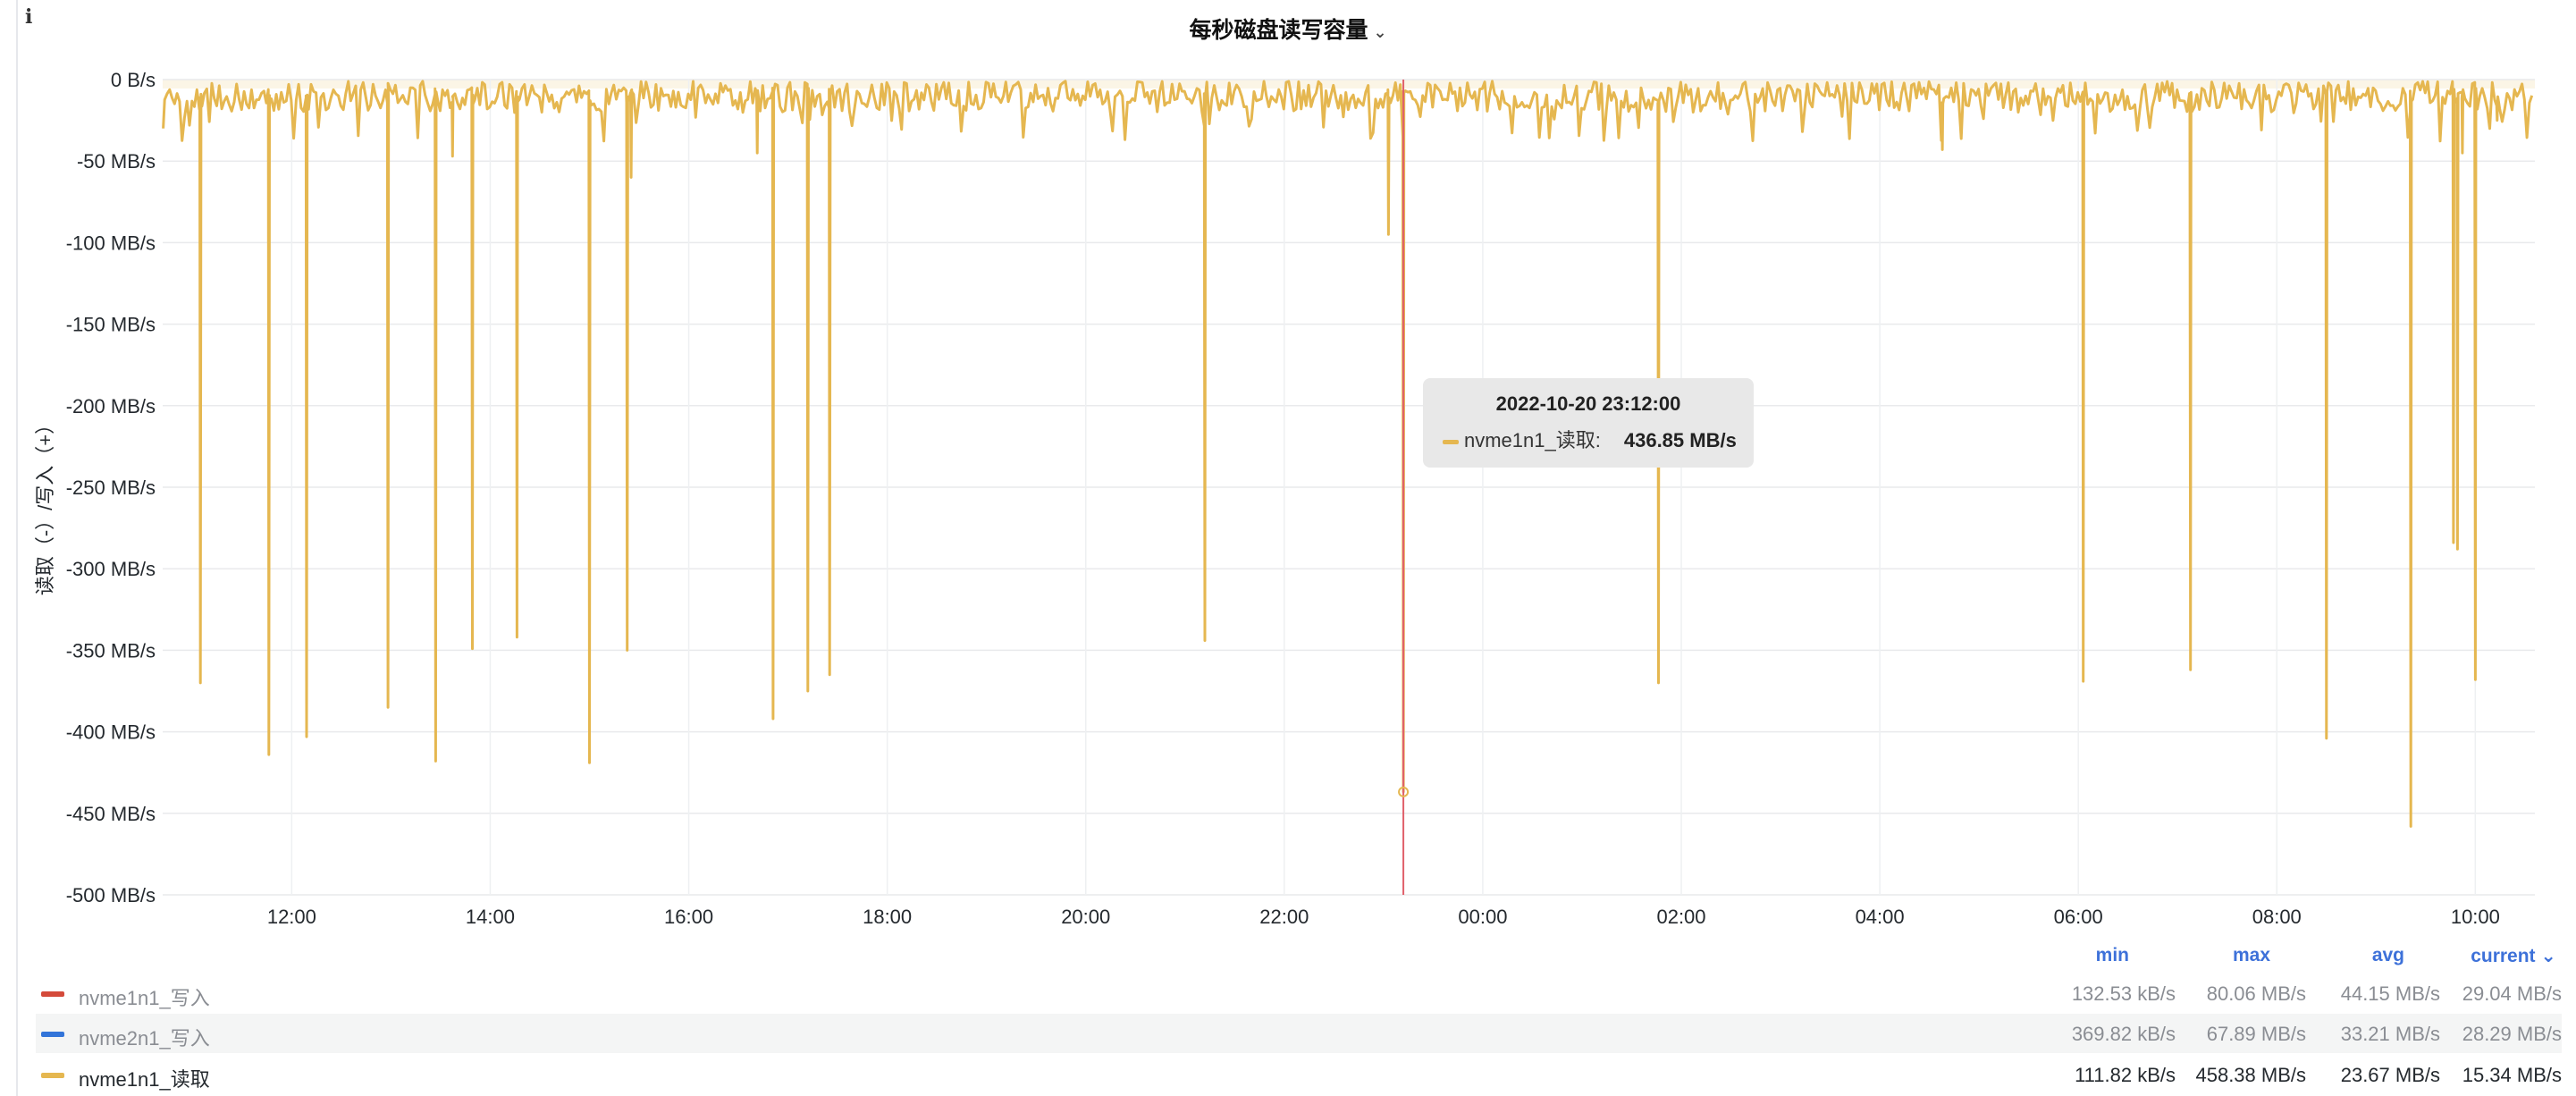  What do you see at coordinates (2124, 1034) in the screenshot?
I see `legend-min: 369.82 kB/s` at bounding box center [2124, 1034].